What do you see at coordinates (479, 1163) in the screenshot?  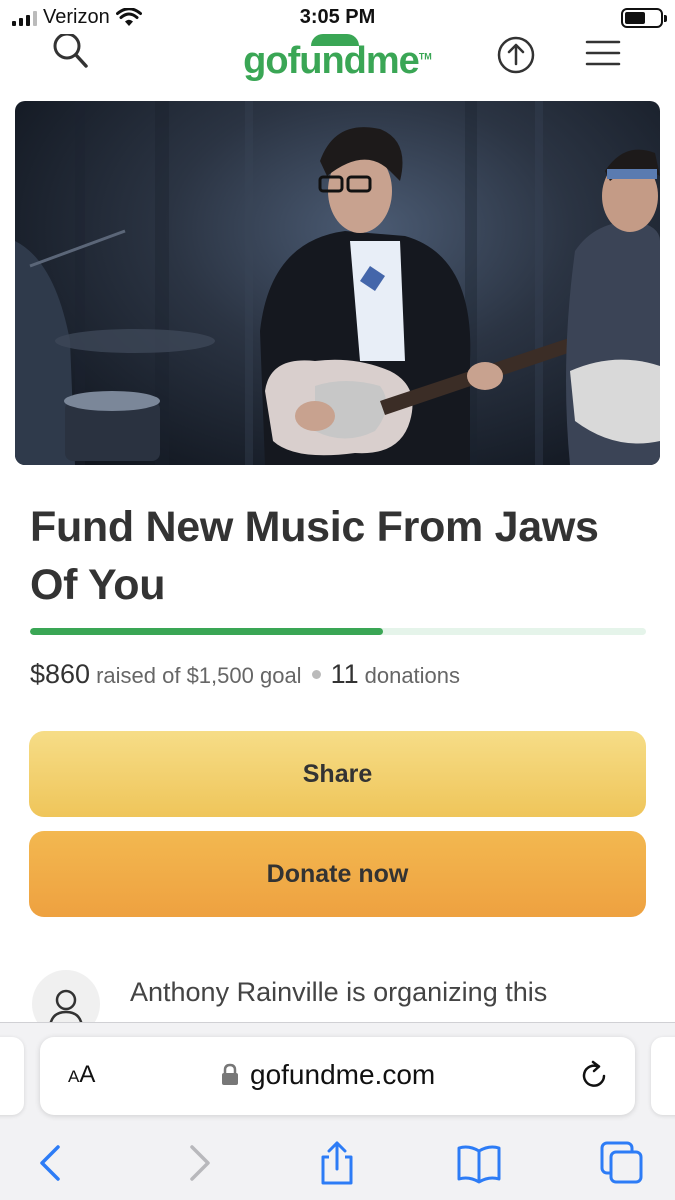 I see `bookmarks-icon` at bounding box center [479, 1163].